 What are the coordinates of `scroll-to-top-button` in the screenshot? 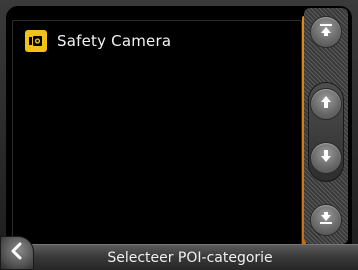 It's located at (326, 32).